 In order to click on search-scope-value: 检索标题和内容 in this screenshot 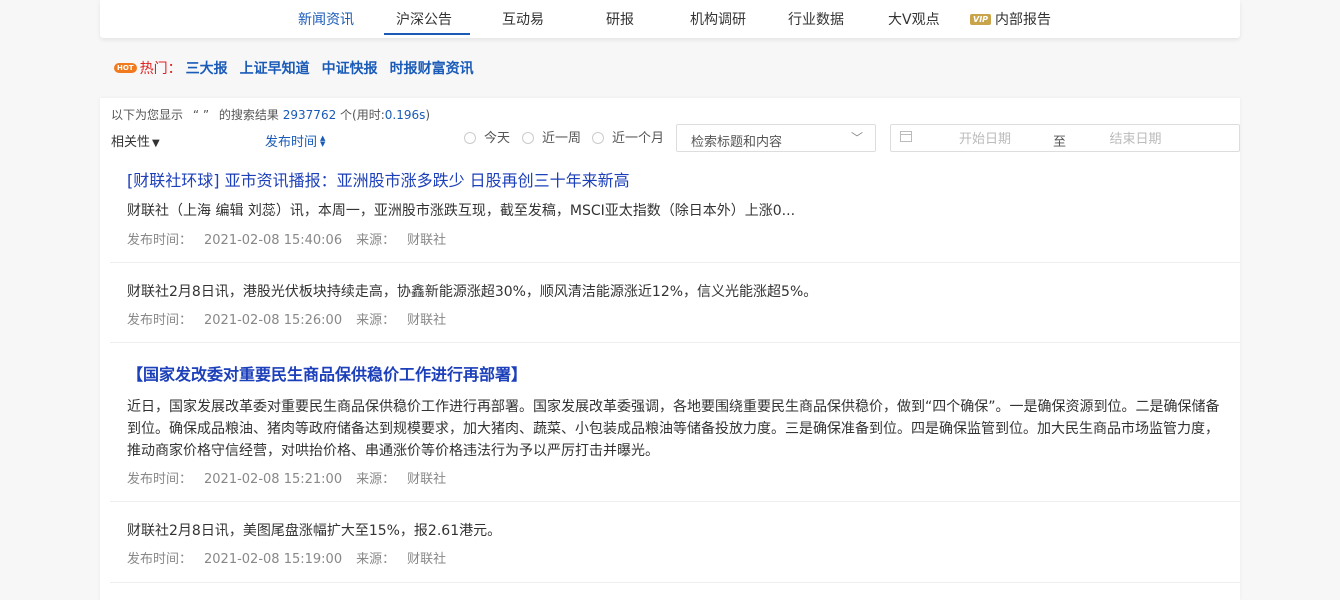, I will do `click(737, 142)`.